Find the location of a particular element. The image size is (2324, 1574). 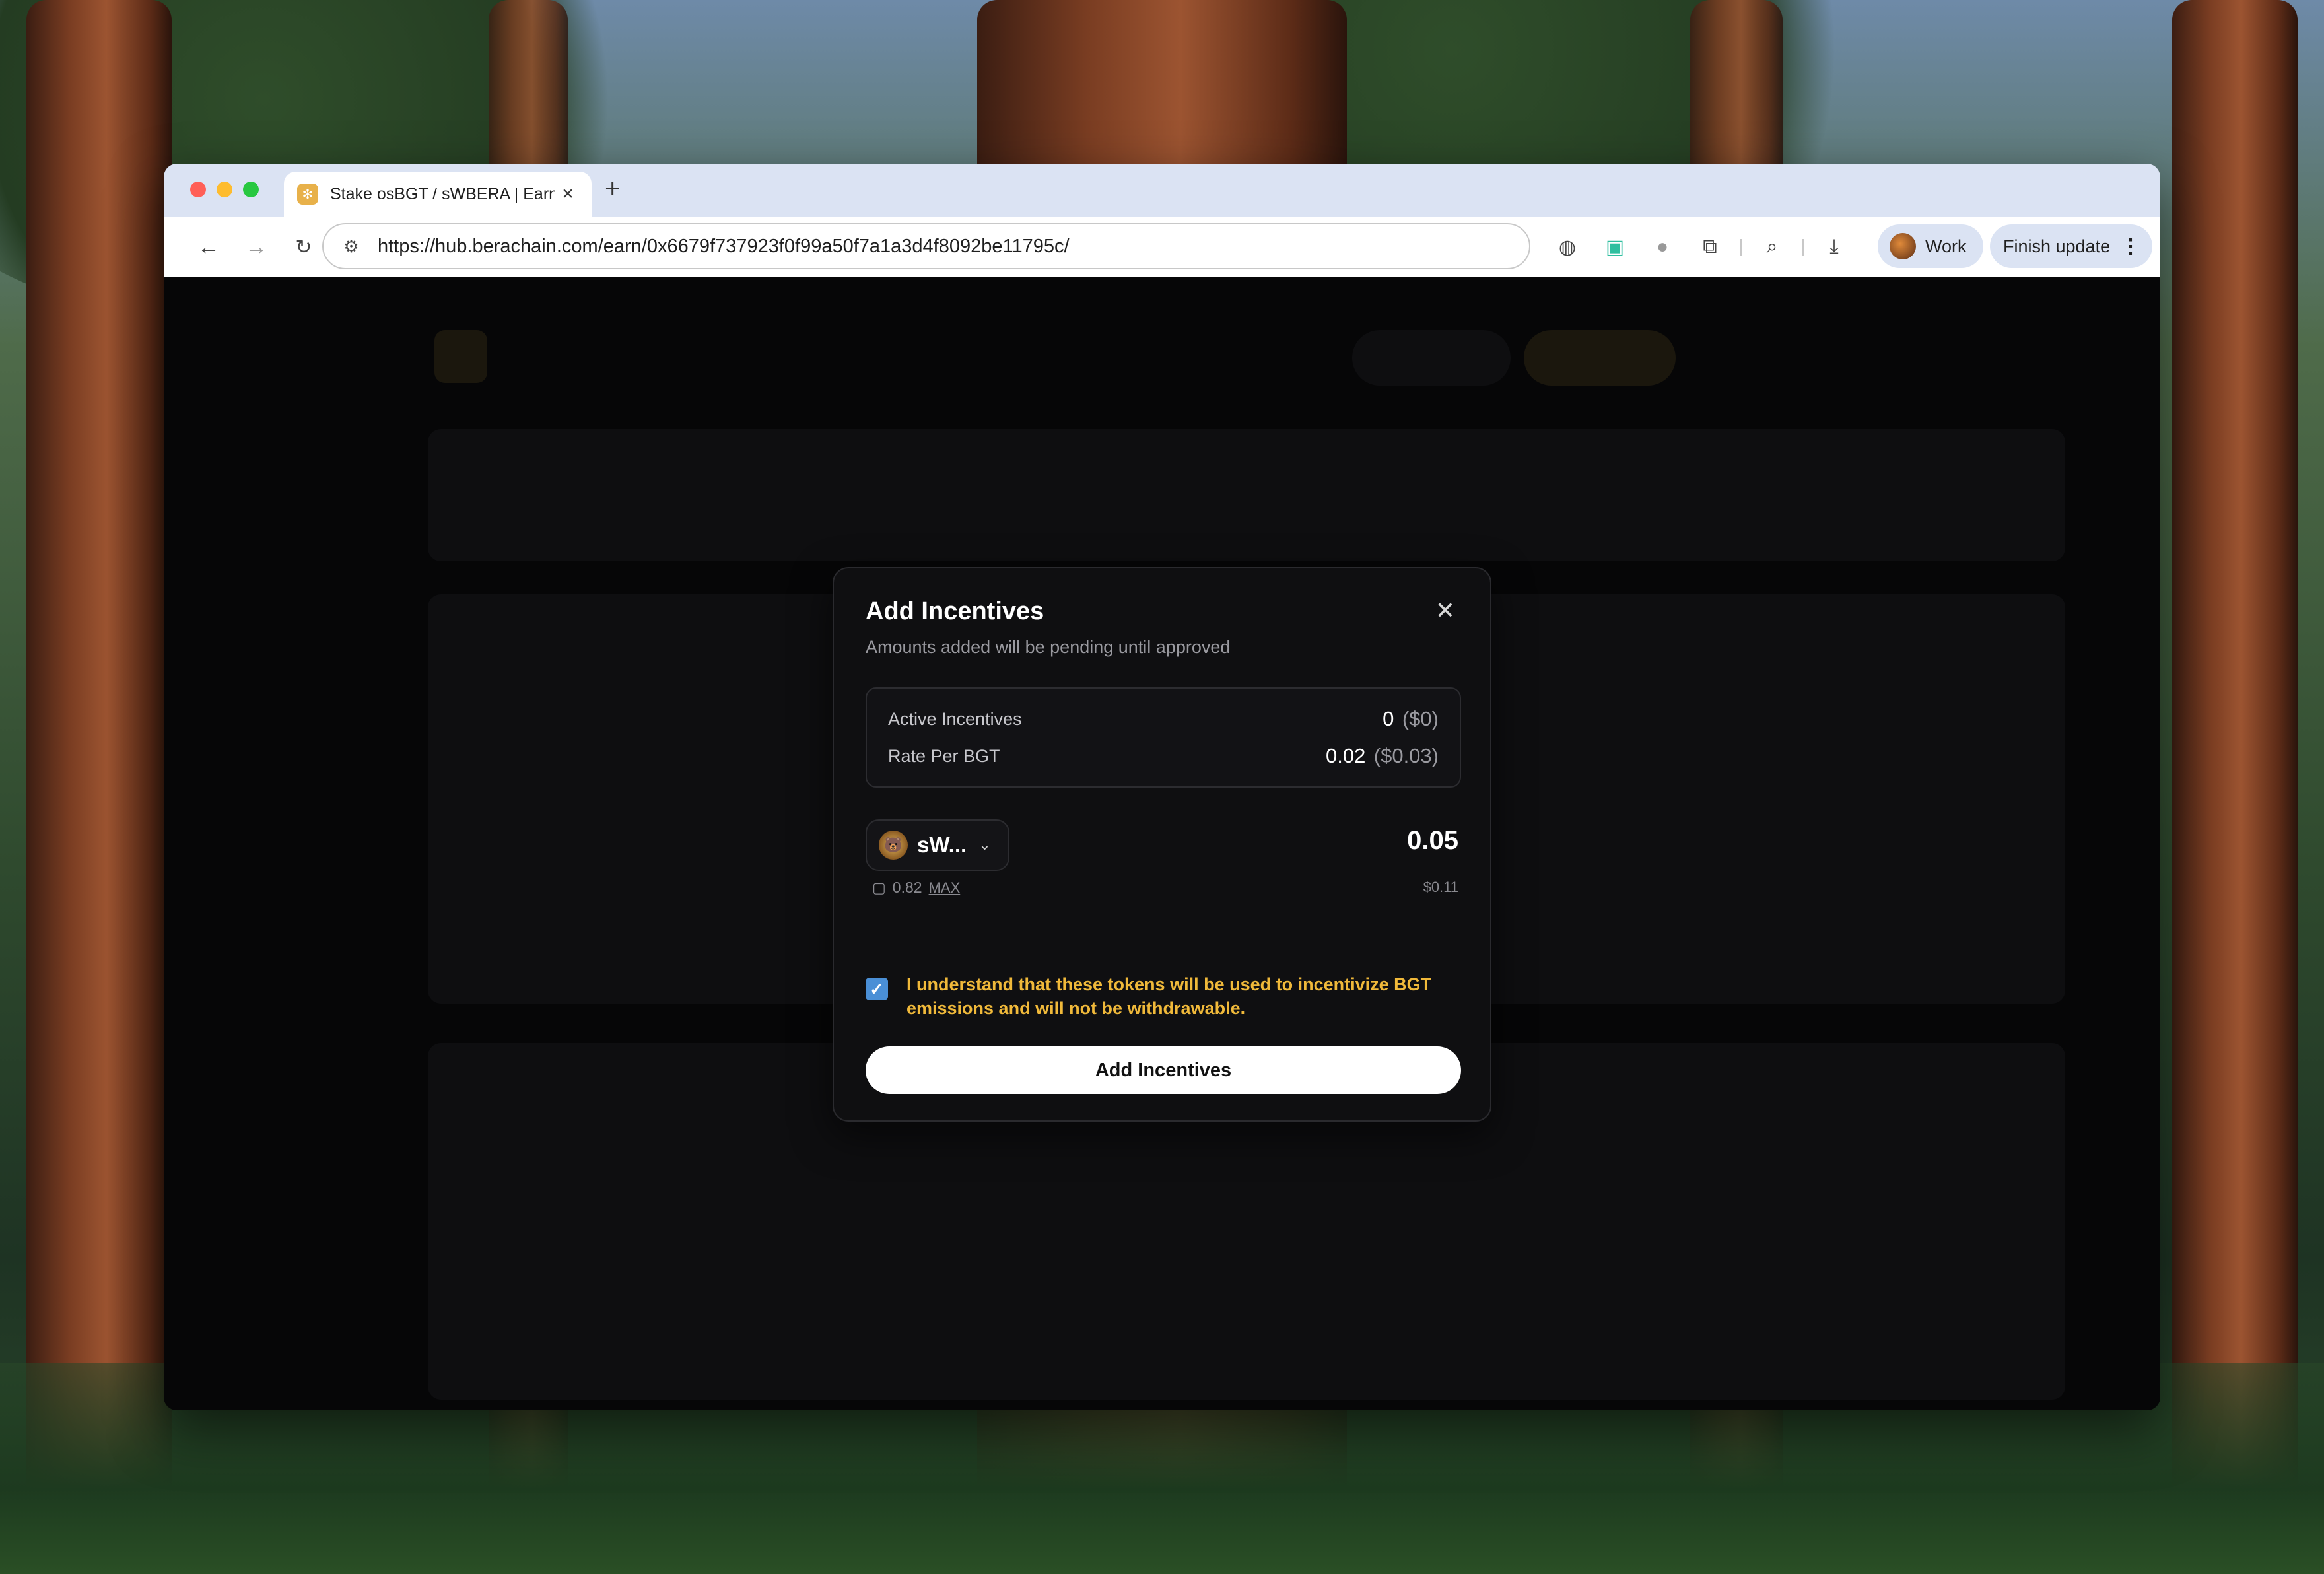

close-icon: ✕ is located at coordinates (1445, 610).